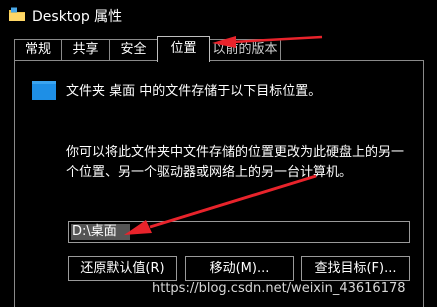 Image resolution: width=437 pixels, height=307 pixels. What do you see at coordinates (77, 17) in the screenshot?
I see `window-title: Desktop 属性` at bounding box center [77, 17].